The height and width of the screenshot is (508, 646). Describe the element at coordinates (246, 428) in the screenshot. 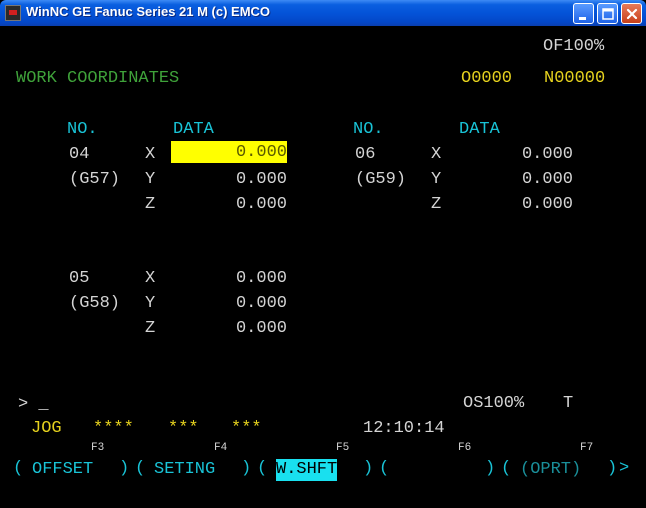

I see `status-indicator-3: ***` at that location.